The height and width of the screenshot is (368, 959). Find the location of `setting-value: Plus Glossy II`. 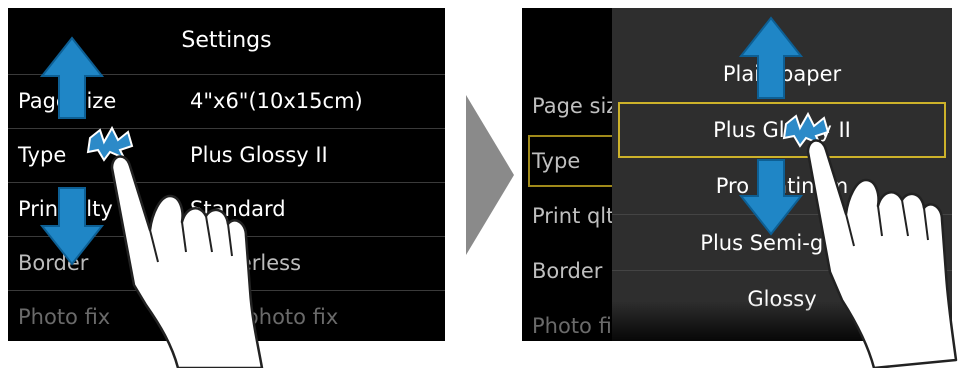

setting-value: Plus Glossy II is located at coordinates (259, 155).